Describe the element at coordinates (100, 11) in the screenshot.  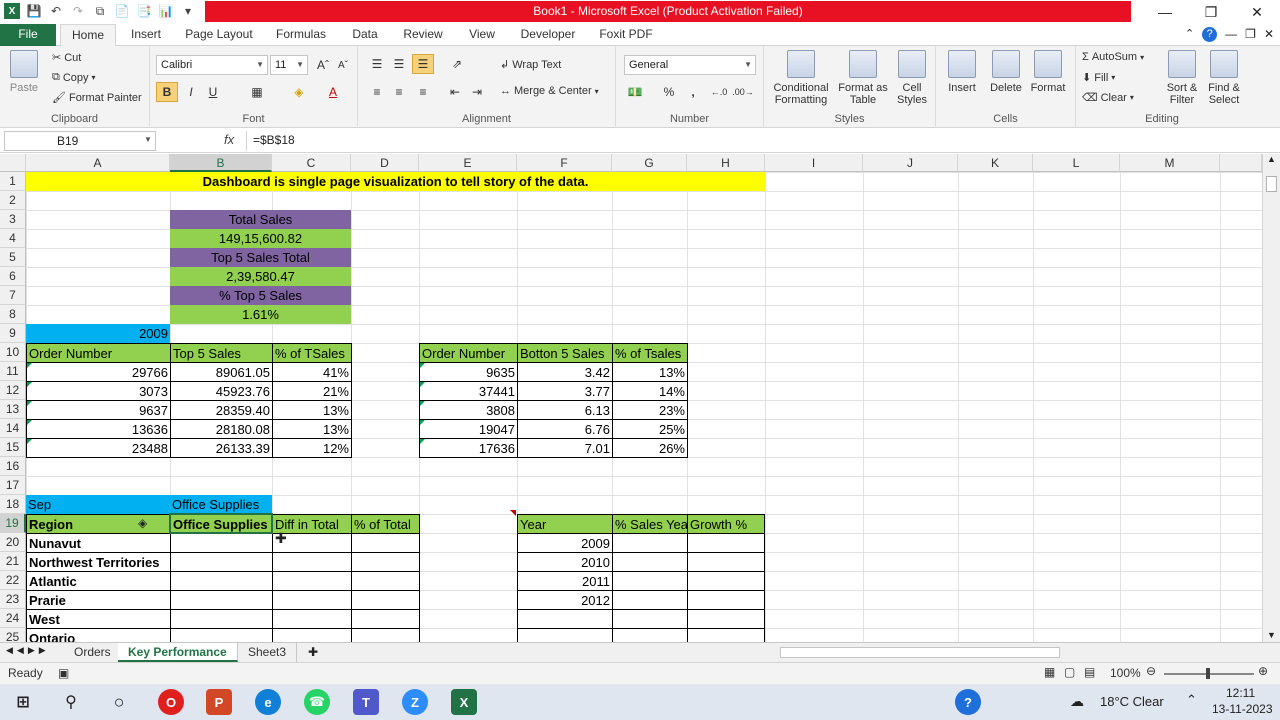
I see `copy-icon: ⧉` at that location.